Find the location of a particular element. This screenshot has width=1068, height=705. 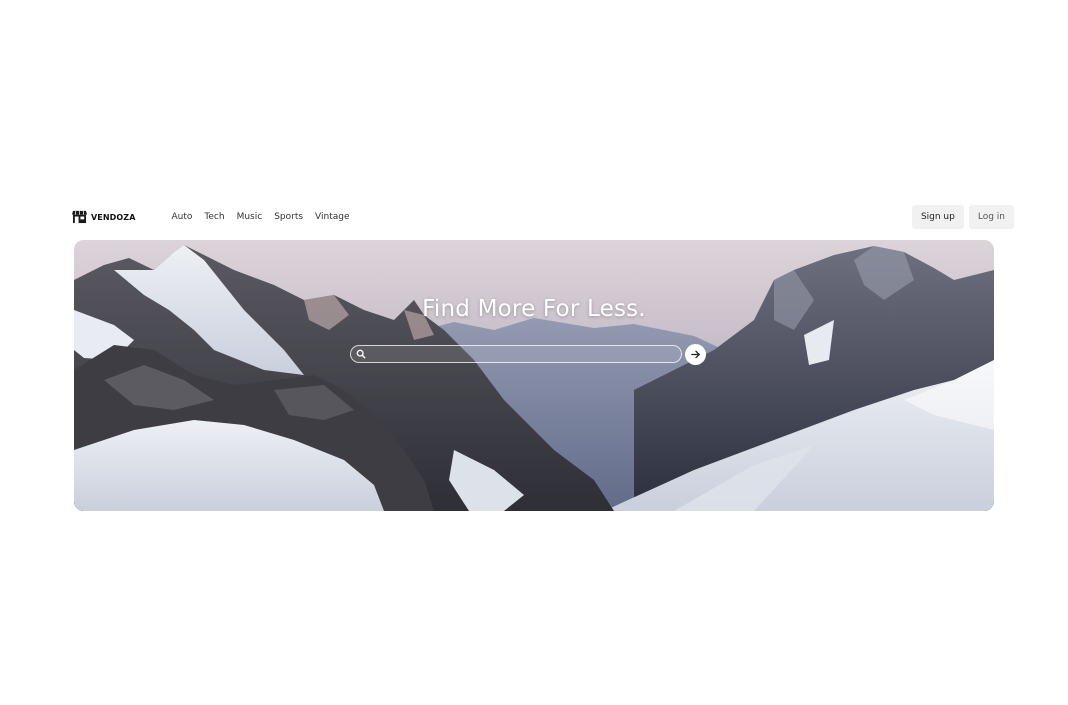

auth-buttons: Sign up Log in is located at coordinates (962, 217).